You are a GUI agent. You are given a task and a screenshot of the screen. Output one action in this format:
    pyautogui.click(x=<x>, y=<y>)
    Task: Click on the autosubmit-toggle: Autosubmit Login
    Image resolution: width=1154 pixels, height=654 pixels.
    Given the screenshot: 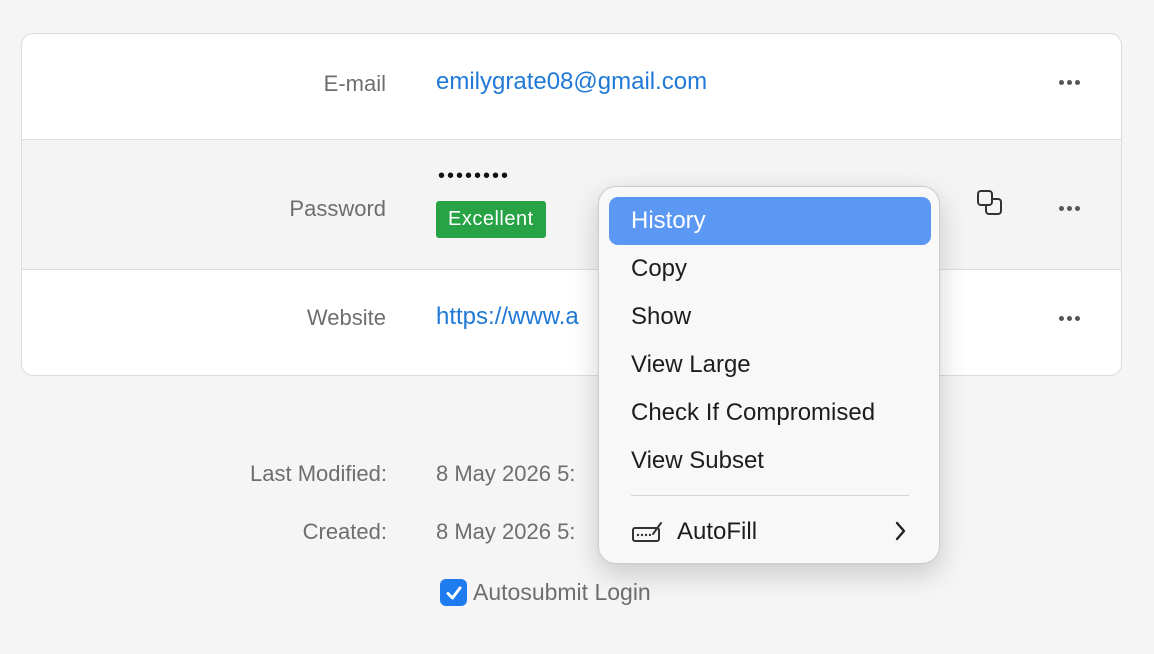 What is the action you would take?
    pyautogui.click(x=545, y=592)
    